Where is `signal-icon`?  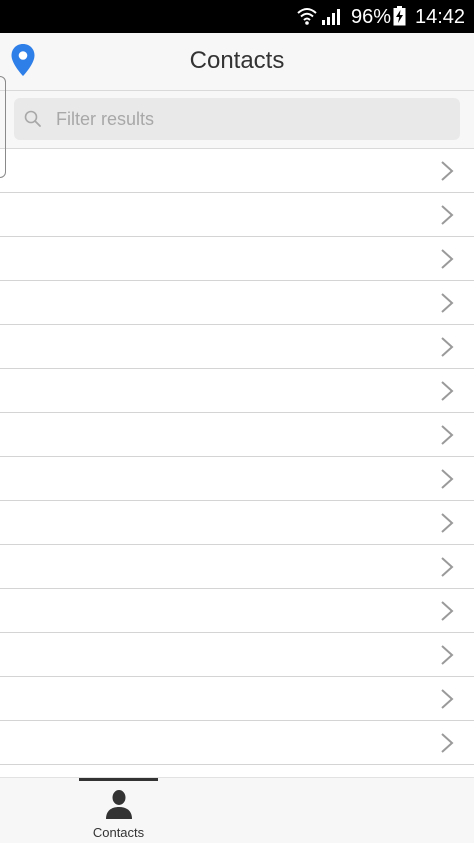 signal-icon is located at coordinates (331, 19).